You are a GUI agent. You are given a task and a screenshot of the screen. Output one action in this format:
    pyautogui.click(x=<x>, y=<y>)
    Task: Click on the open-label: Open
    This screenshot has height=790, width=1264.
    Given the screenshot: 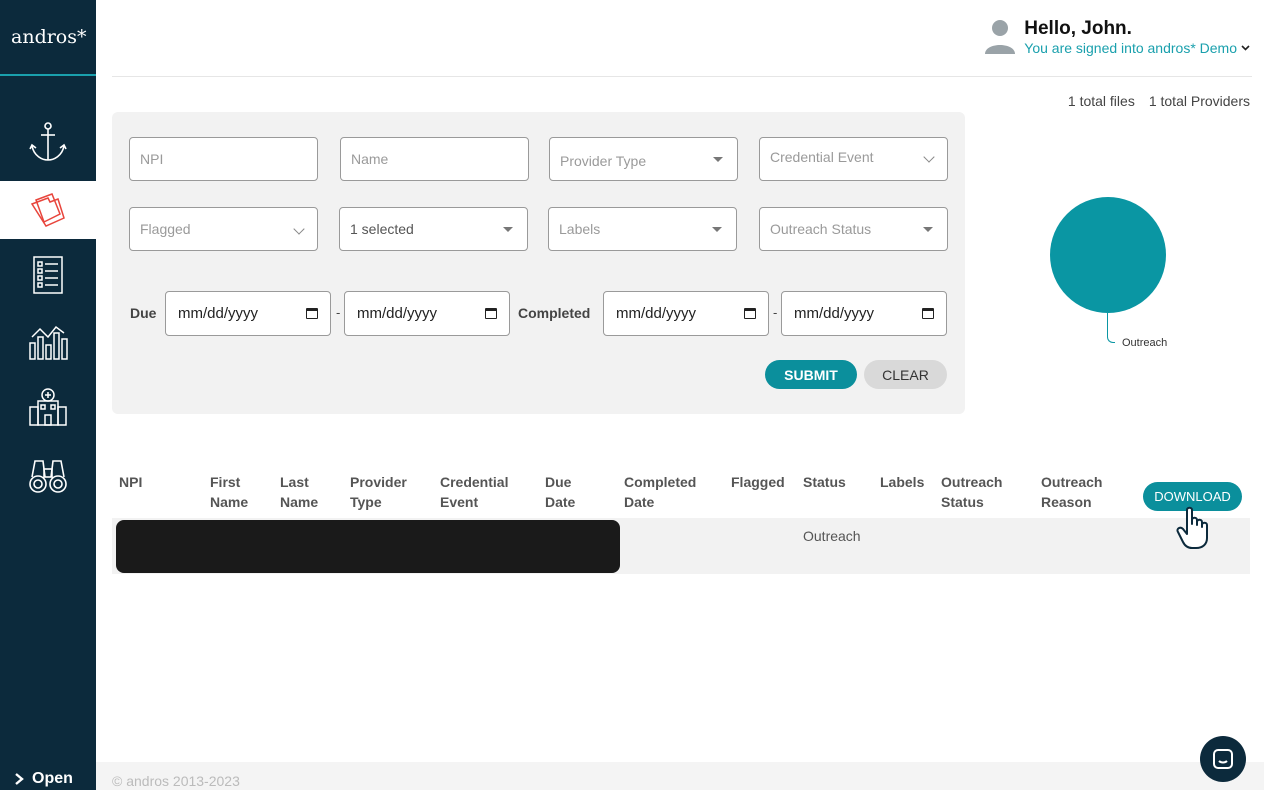 What is the action you would take?
    pyautogui.click(x=52, y=778)
    